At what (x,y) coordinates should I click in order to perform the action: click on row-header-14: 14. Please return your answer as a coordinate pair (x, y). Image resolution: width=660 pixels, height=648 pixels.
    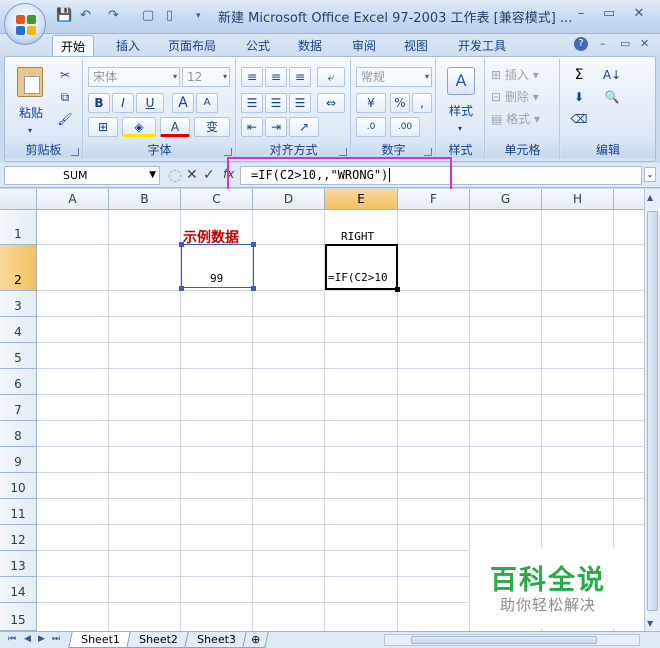
    Looking at the image, I should click on (18, 590).